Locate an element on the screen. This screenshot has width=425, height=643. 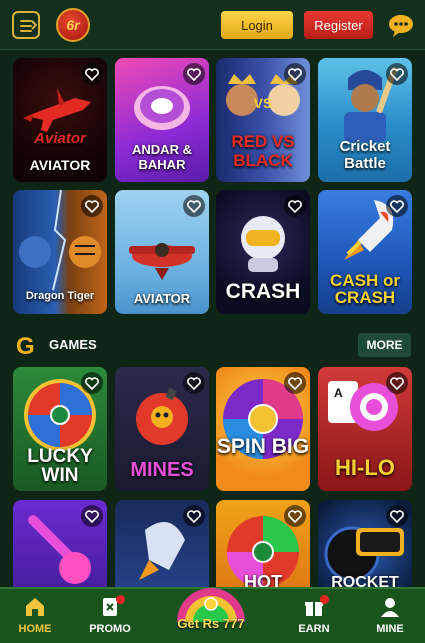
top-header: 6r Login Register is located at coordinates (212, 25).